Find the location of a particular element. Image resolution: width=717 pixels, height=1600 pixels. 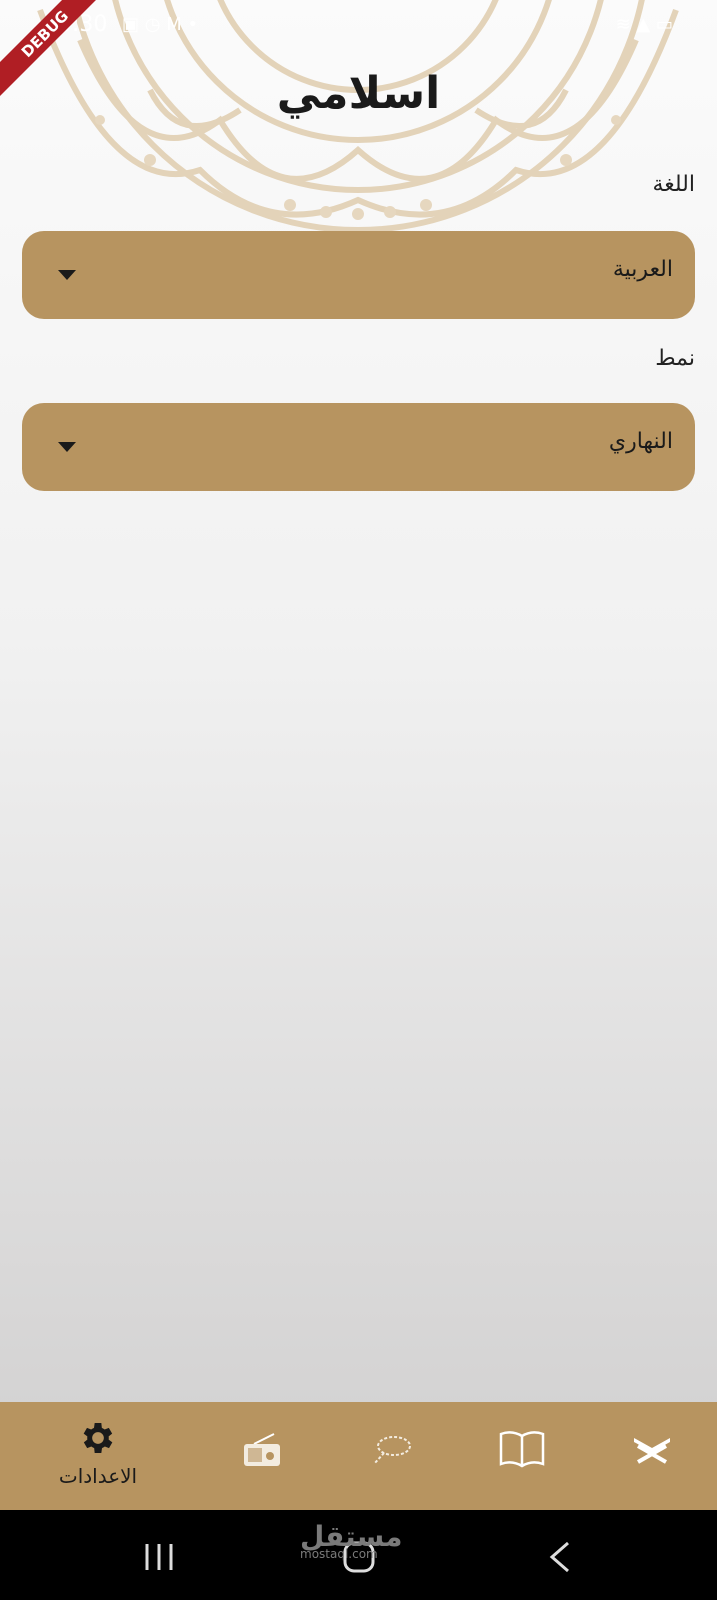

nav-item-hadith is located at coordinates (523, 1456).